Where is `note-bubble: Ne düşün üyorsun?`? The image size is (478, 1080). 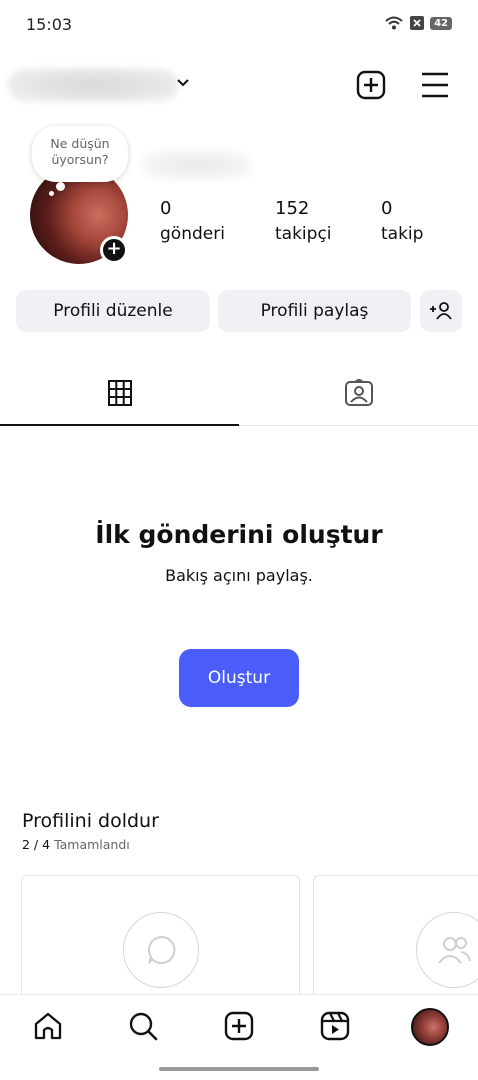
note-bubble: Ne düşün üyorsun? is located at coordinates (80, 154).